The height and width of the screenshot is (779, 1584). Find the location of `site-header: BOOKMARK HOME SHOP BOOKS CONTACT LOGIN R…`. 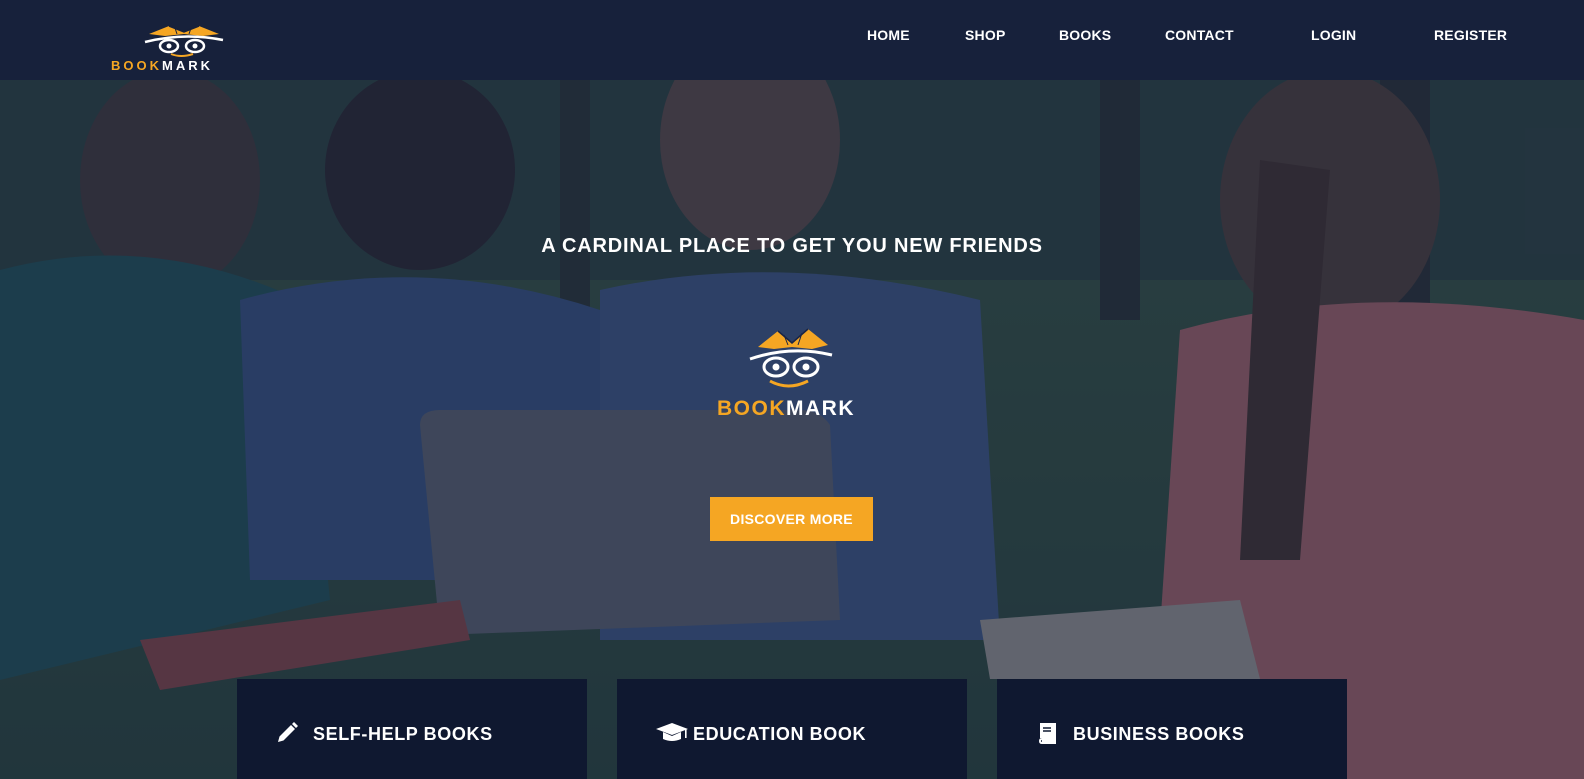

site-header: BOOKMARK HOME SHOP BOOKS CONTACT LOGIN R… is located at coordinates (792, 40).